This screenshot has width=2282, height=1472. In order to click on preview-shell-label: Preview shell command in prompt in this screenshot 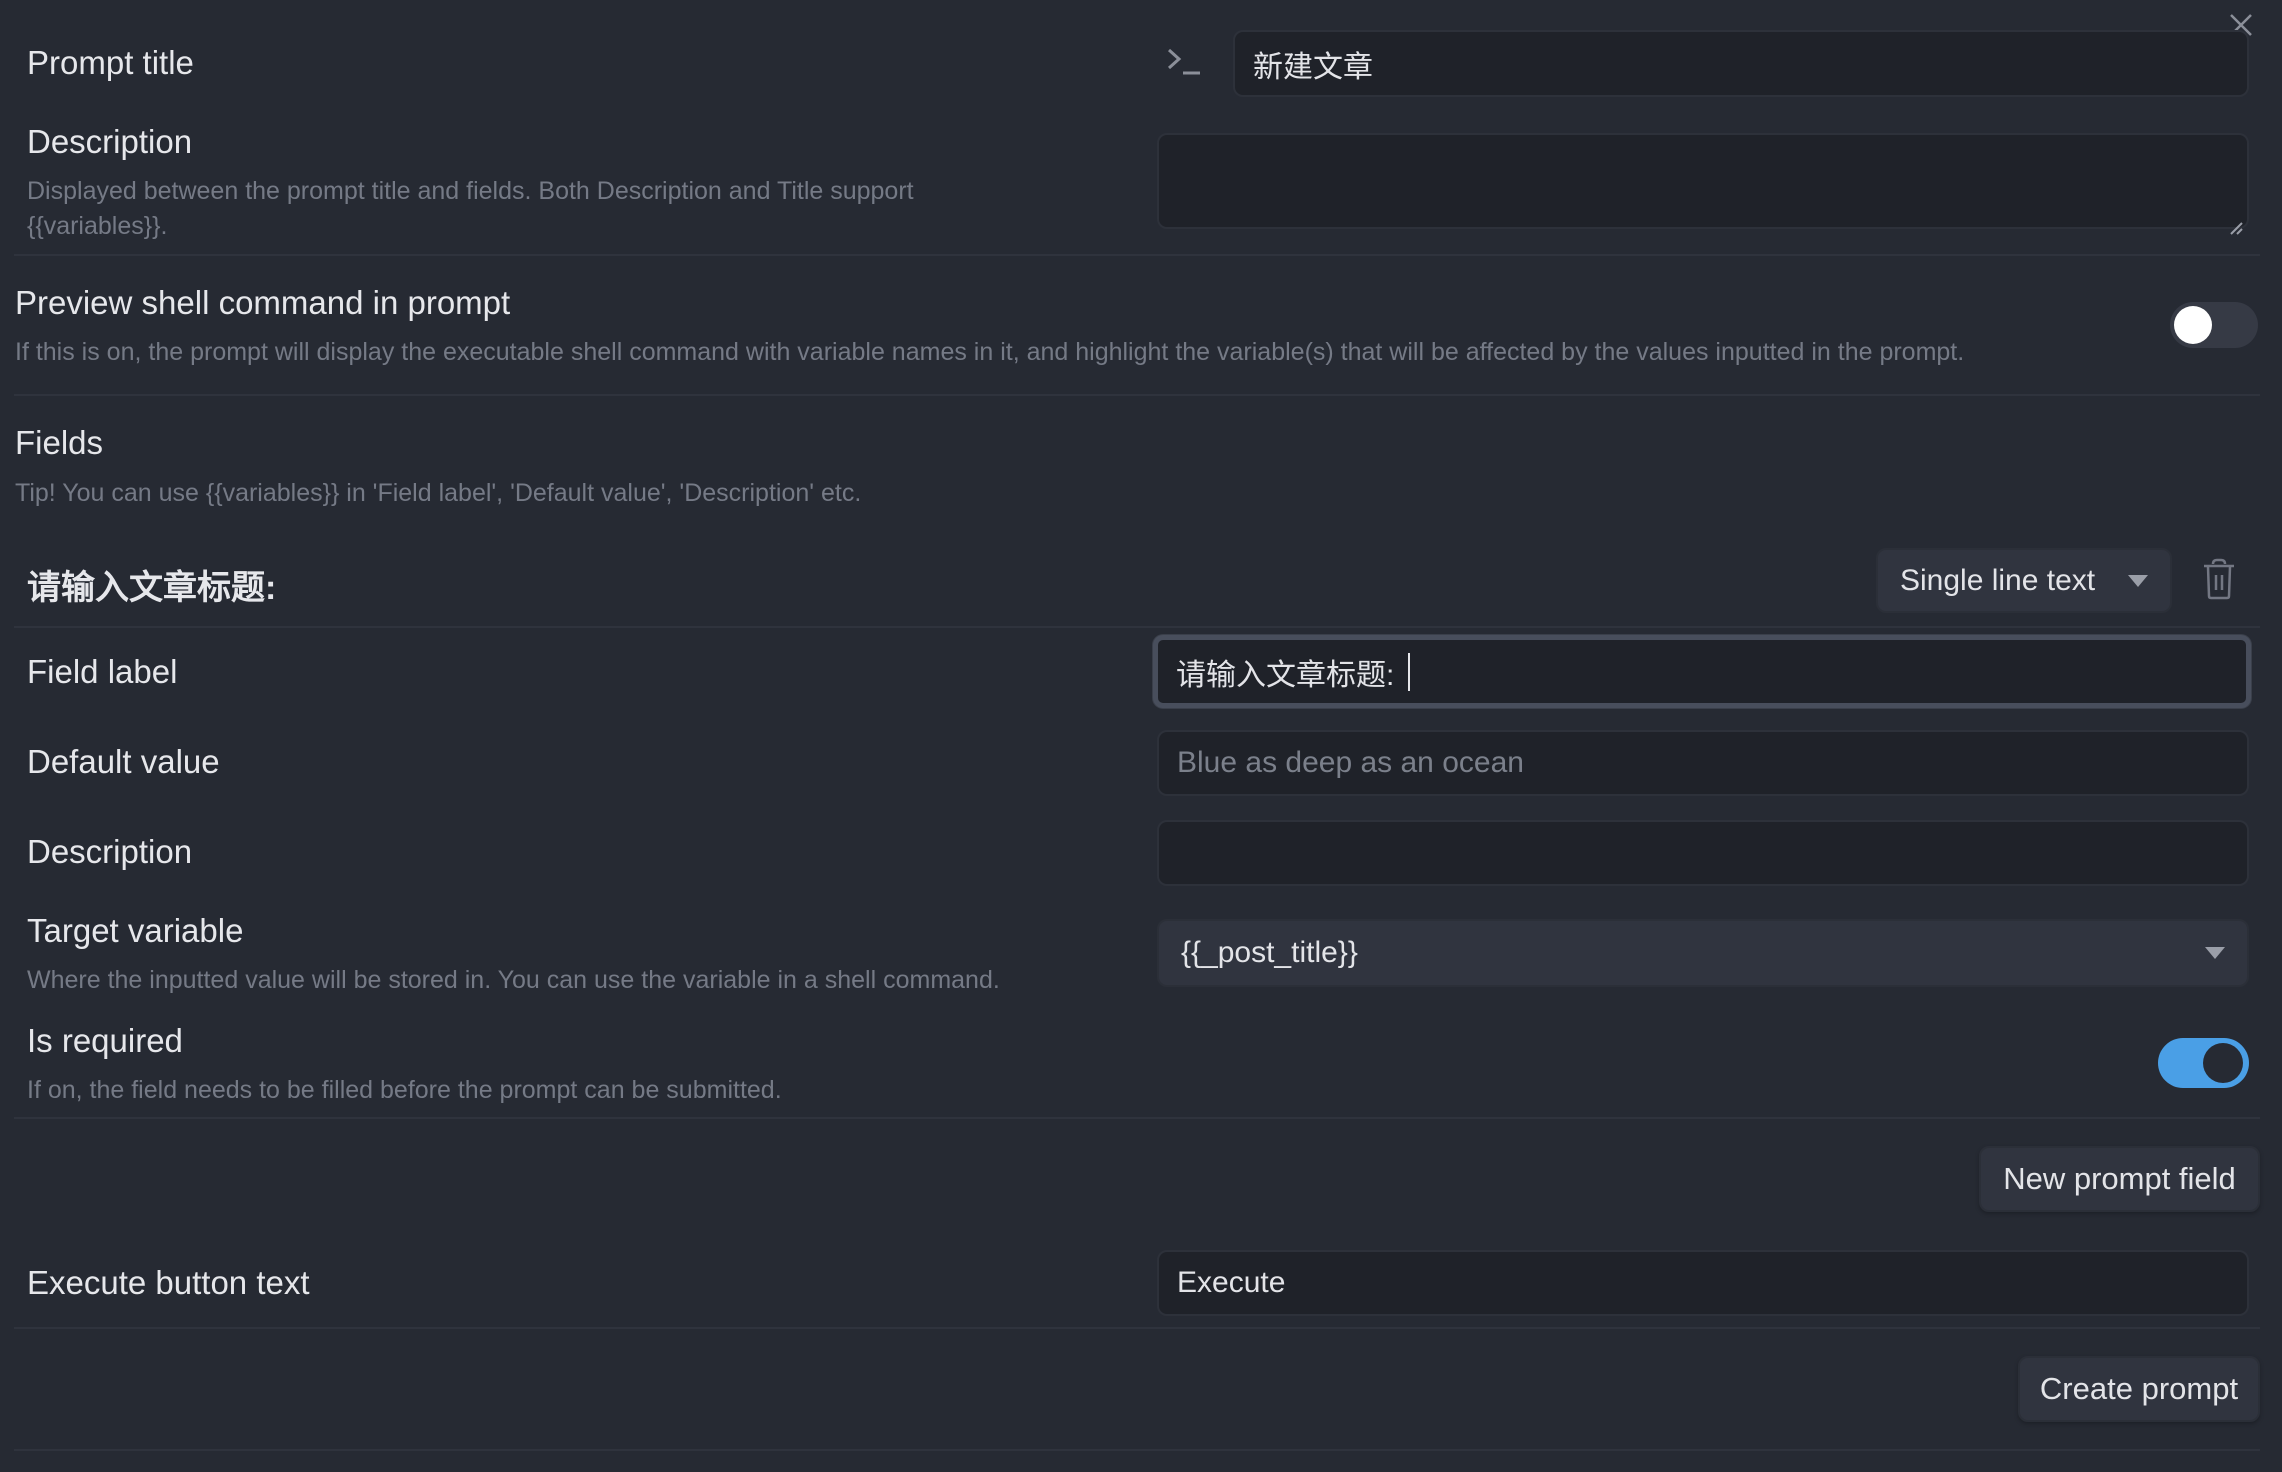, I will do `click(263, 302)`.